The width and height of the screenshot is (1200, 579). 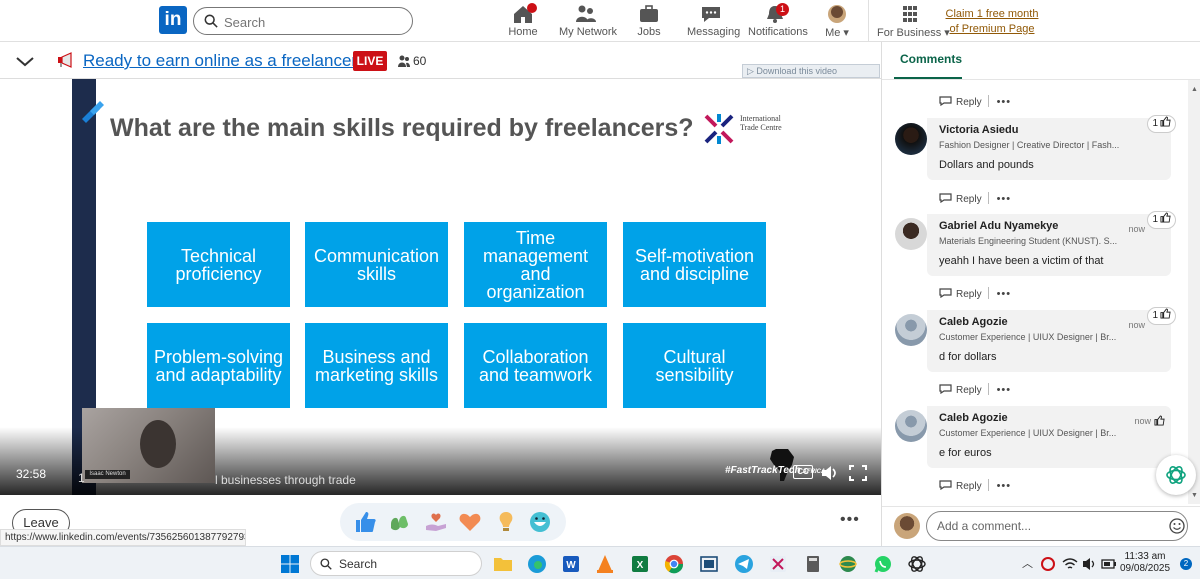 I want to click on chatgpt-icon, so click(x=1176, y=475).